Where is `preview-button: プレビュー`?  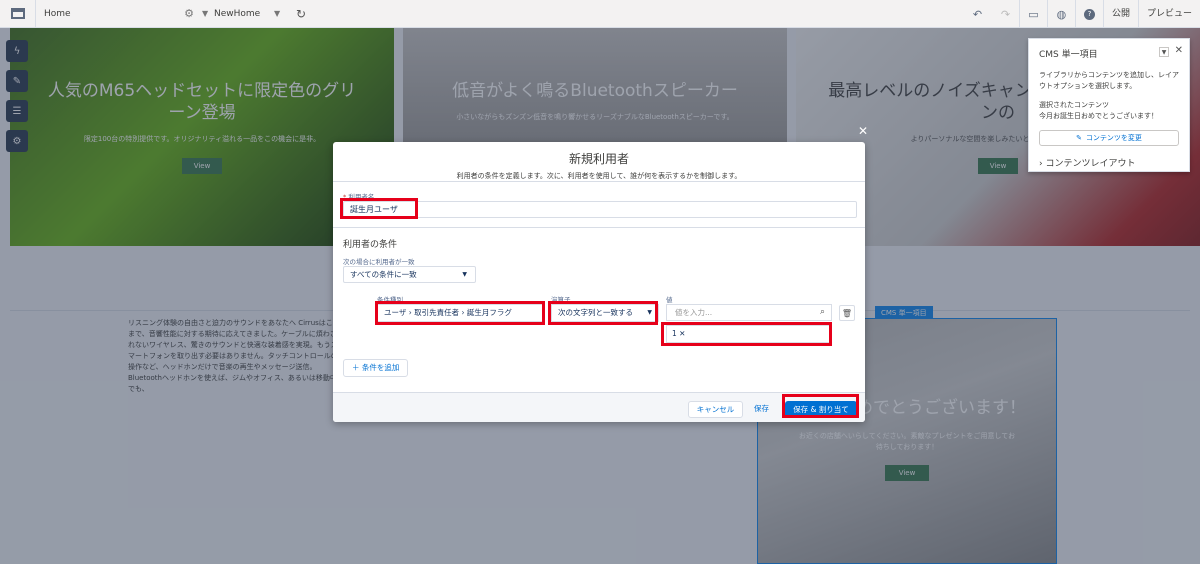 preview-button: プレビュー is located at coordinates (1168, 14).